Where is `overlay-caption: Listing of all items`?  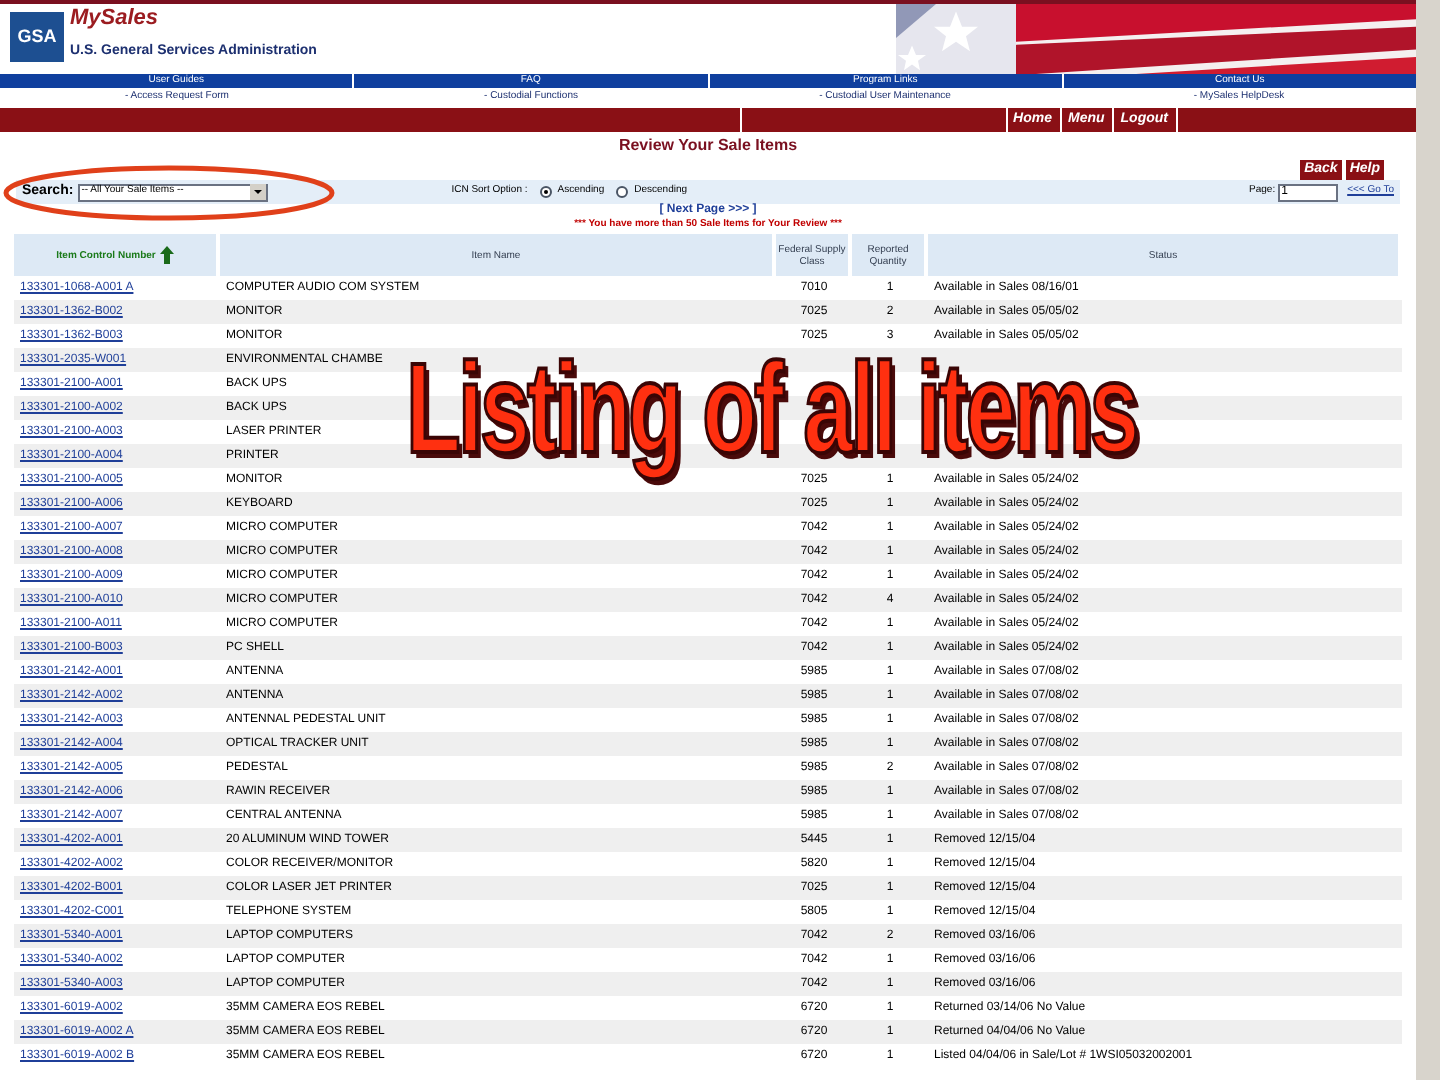 overlay-caption: Listing of all items is located at coordinates (771, 408).